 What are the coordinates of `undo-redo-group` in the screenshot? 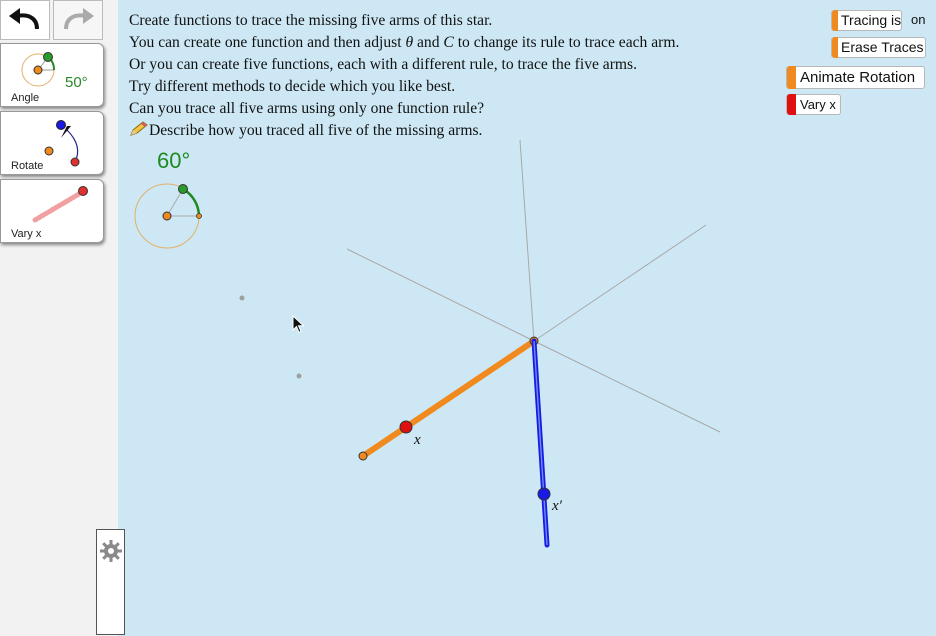 It's located at (53, 20).